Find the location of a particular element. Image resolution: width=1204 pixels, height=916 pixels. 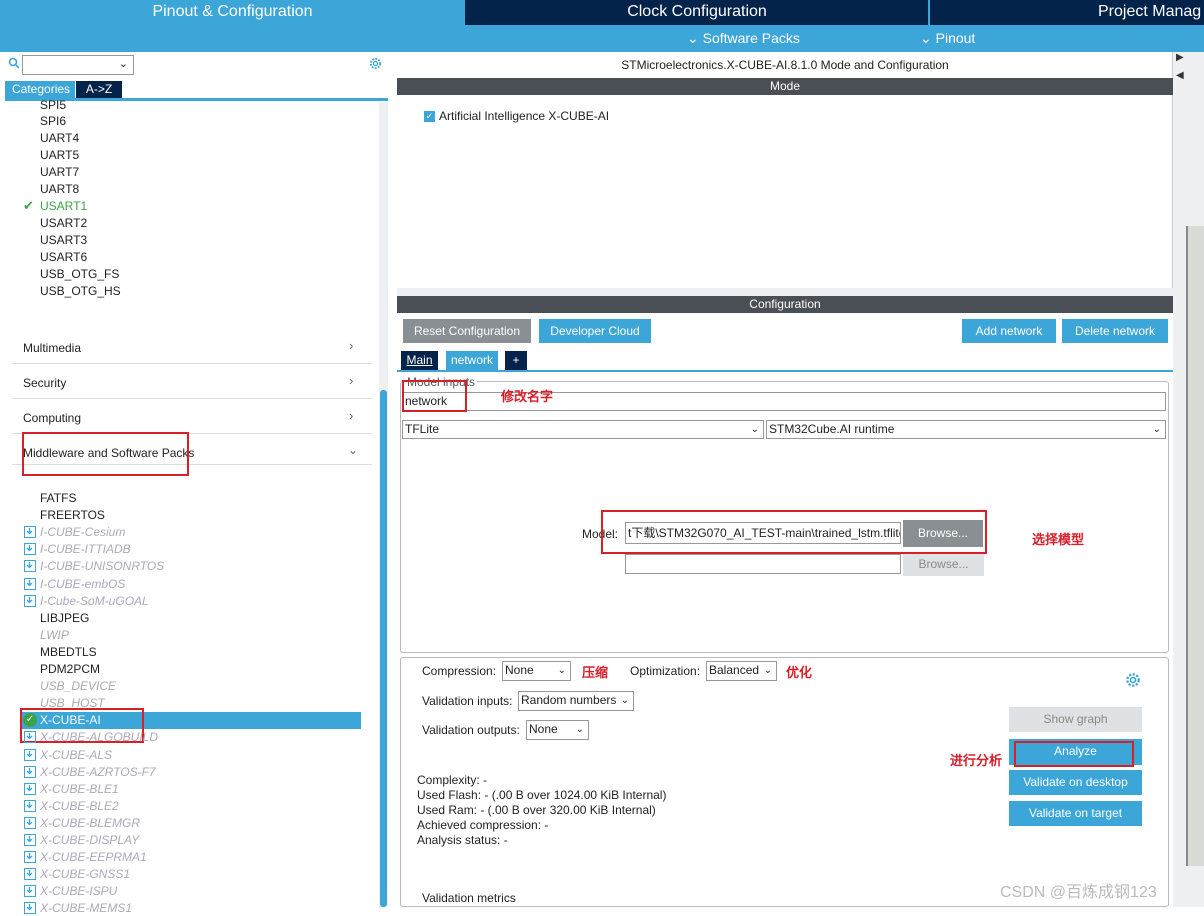

software-packs-menu: ⌄ Software Packs is located at coordinates (743, 38).